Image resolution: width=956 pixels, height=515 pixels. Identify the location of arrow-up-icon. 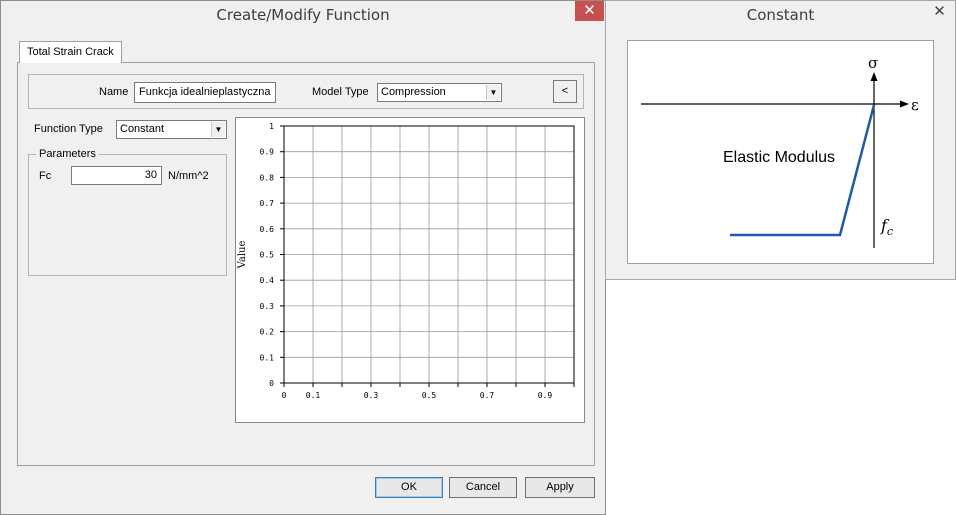
(874, 76).